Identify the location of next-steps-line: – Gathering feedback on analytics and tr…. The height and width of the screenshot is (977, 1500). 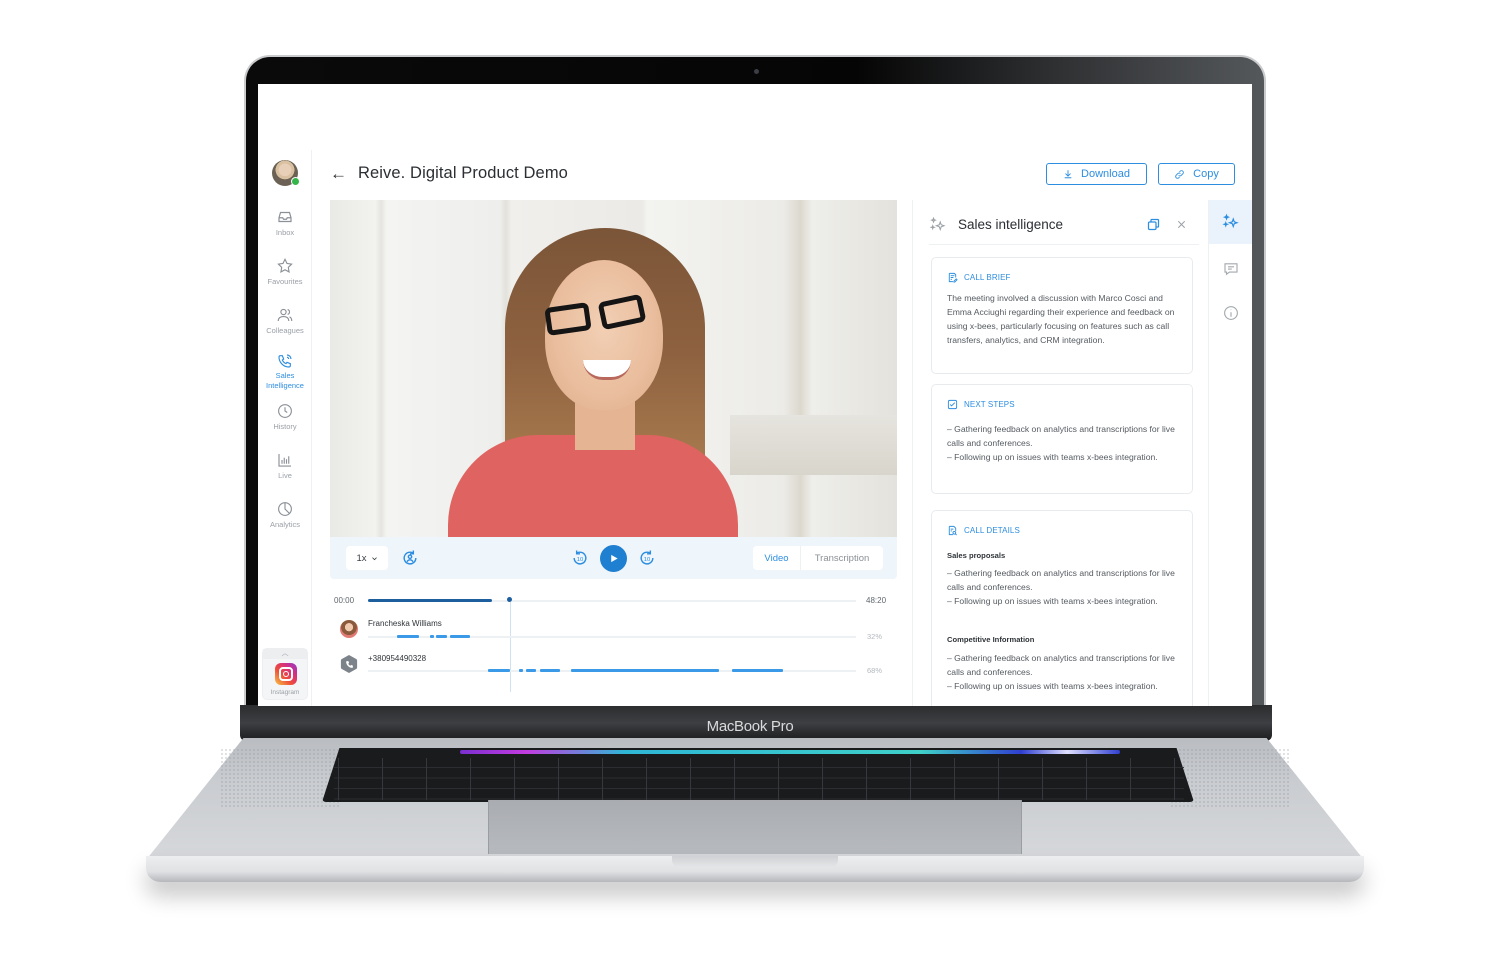
(1061, 436).